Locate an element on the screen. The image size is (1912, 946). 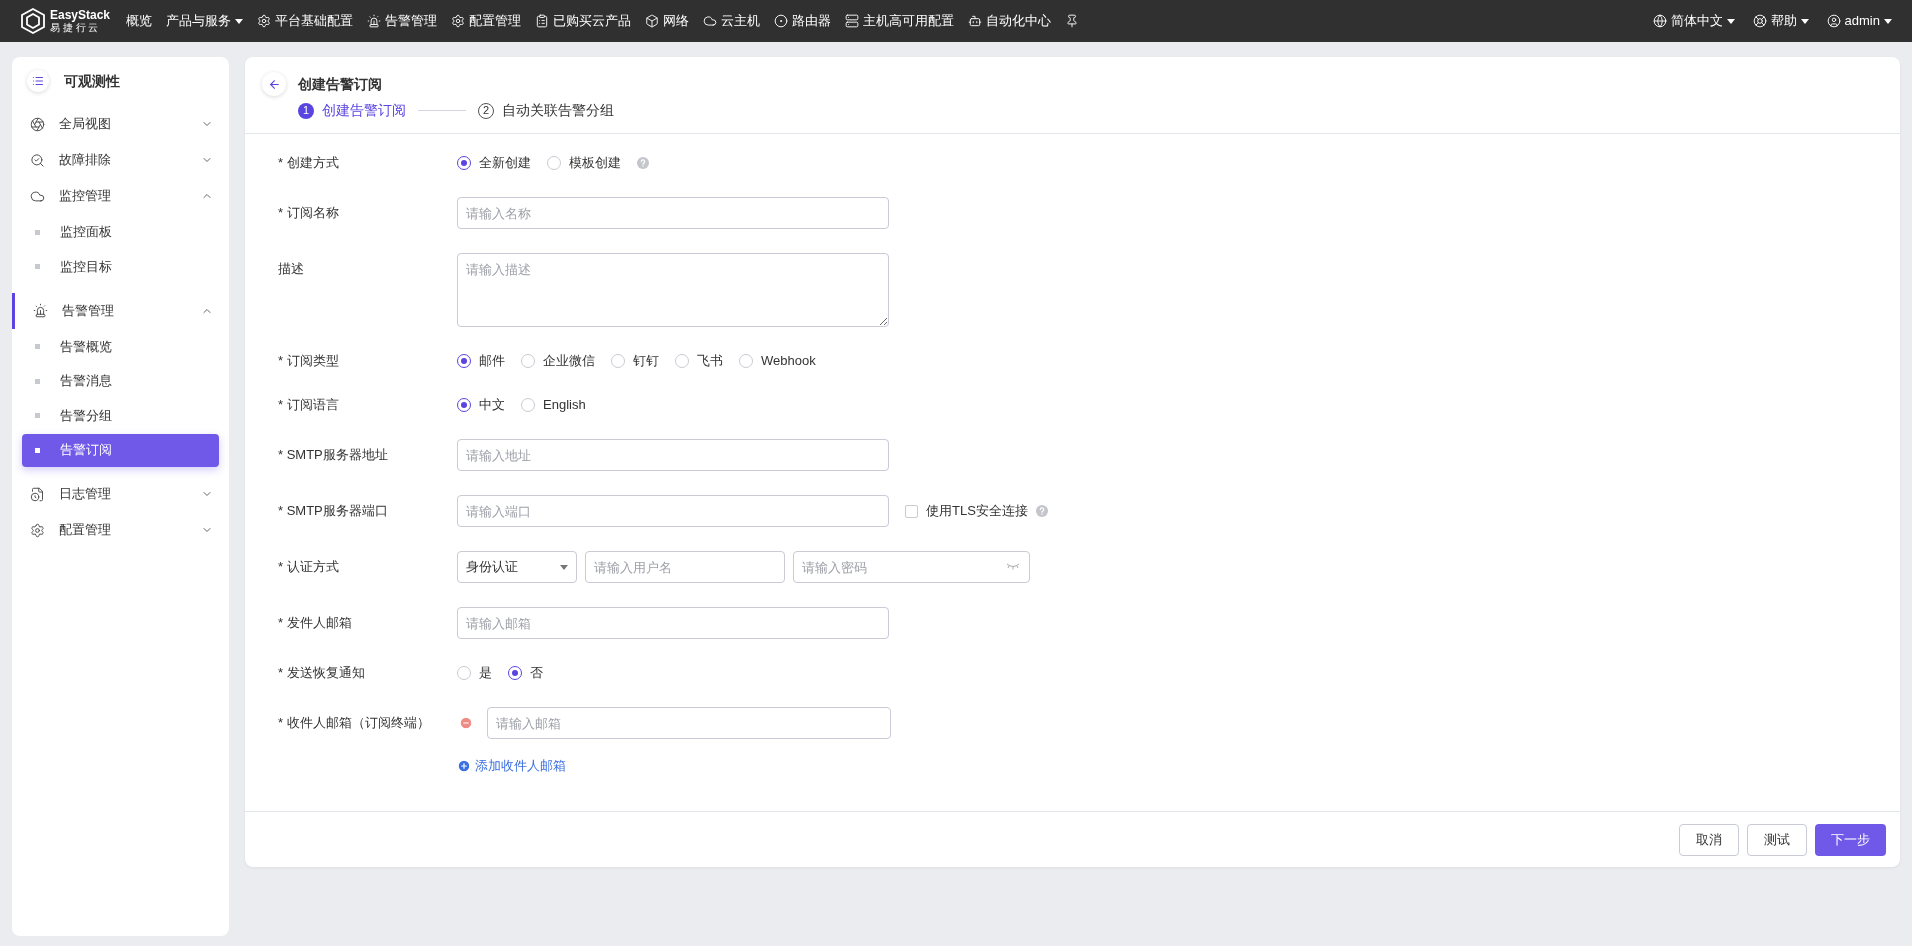
field-label: * 发送恢复通知 is located at coordinates (321, 673).